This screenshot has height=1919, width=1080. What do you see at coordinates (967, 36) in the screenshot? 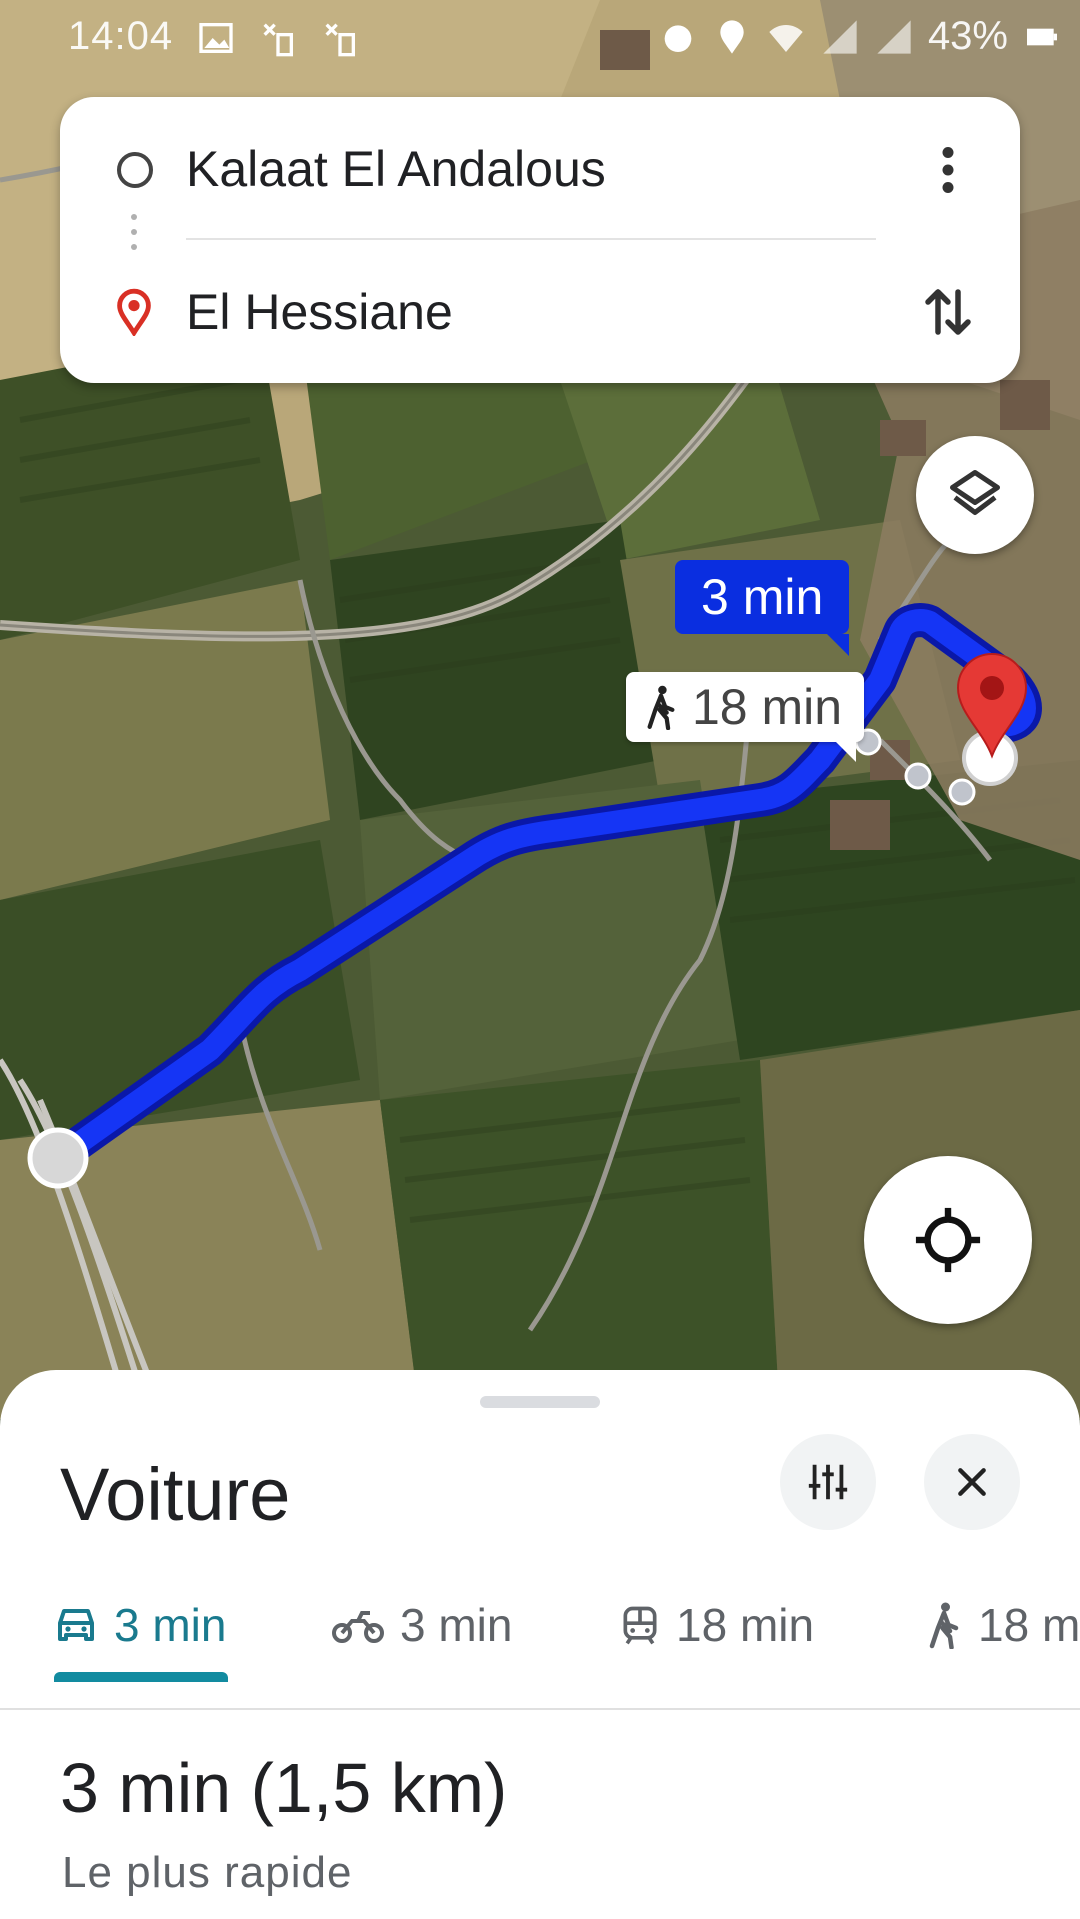
I see `battery-percent: 43%` at bounding box center [967, 36].